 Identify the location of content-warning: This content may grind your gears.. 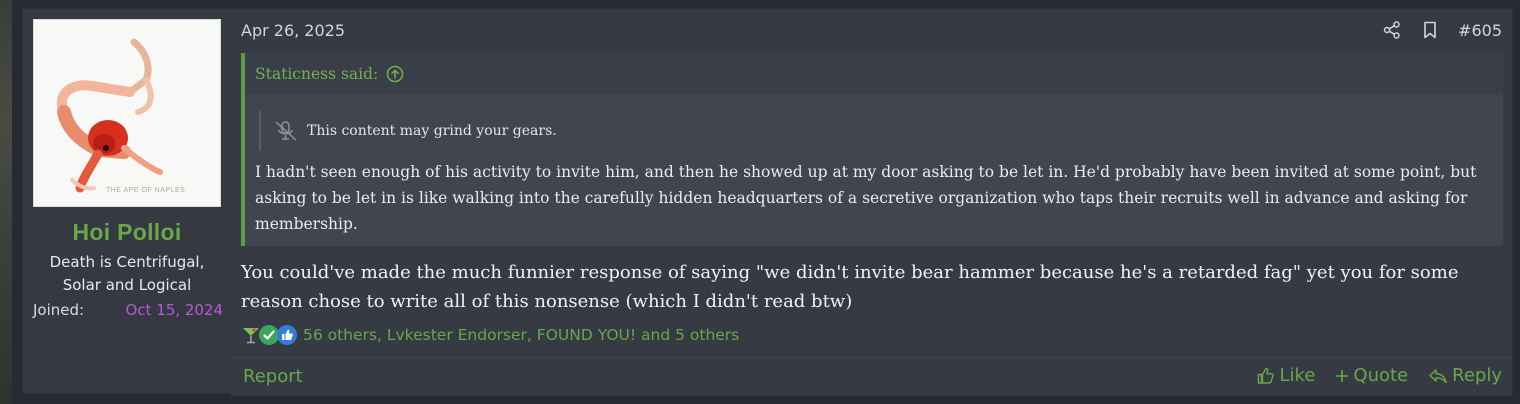
(408, 131).